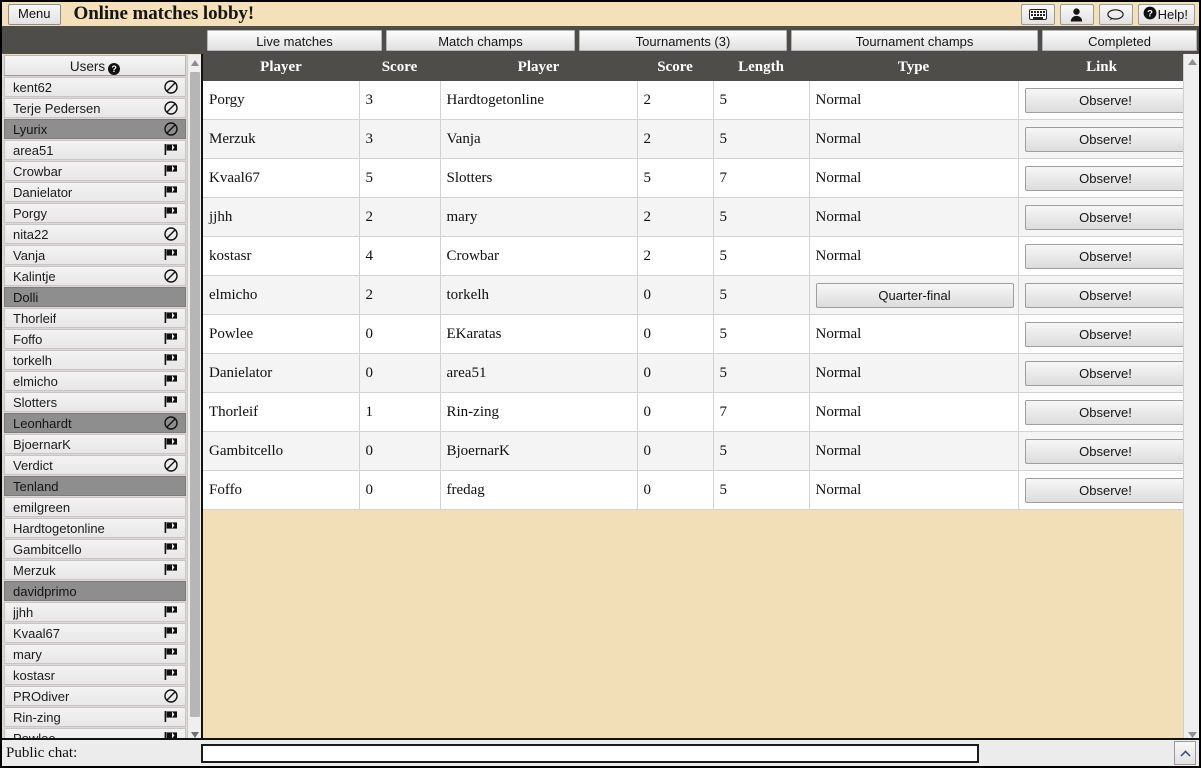 Image resolution: width=1201 pixels, height=768 pixels. I want to click on user-list-item: elmicho, so click(95, 381).